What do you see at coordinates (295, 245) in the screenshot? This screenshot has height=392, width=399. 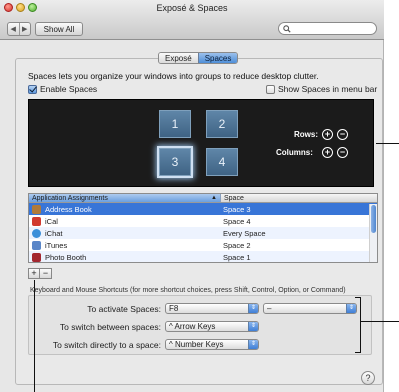 I see `space-value: Space 2` at bounding box center [295, 245].